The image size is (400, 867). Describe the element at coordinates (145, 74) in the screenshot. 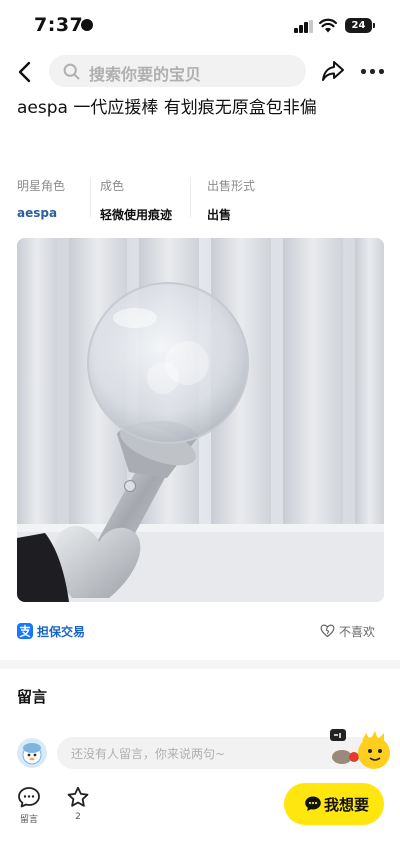

I see `search-placeholder: 搜索你要的宝贝` at that location.